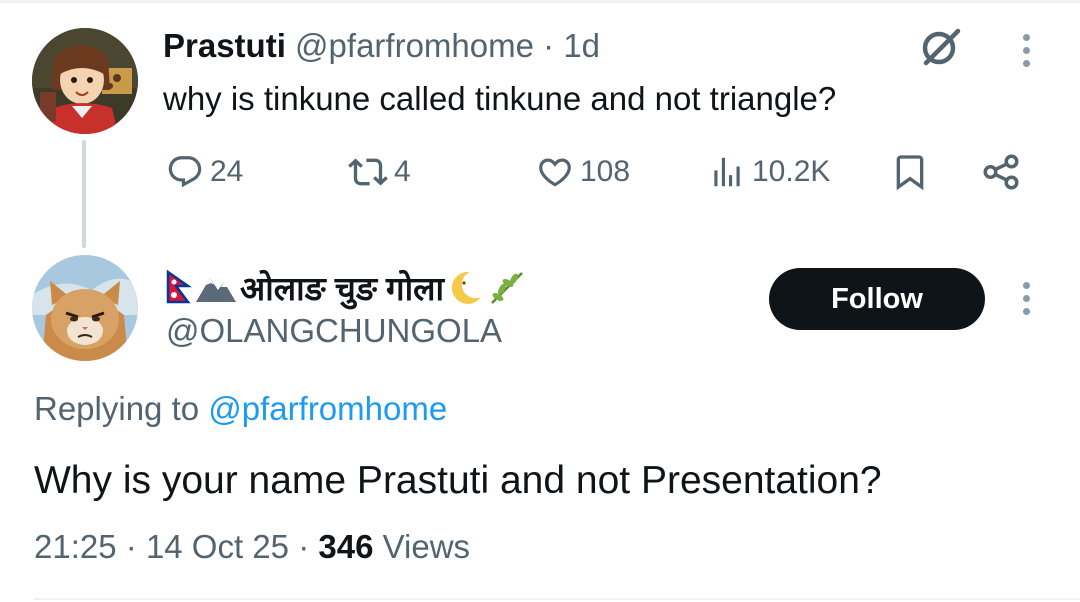 This screenshot has height=602, width=1080. I want to click on share-icon, so click(1001, 172).